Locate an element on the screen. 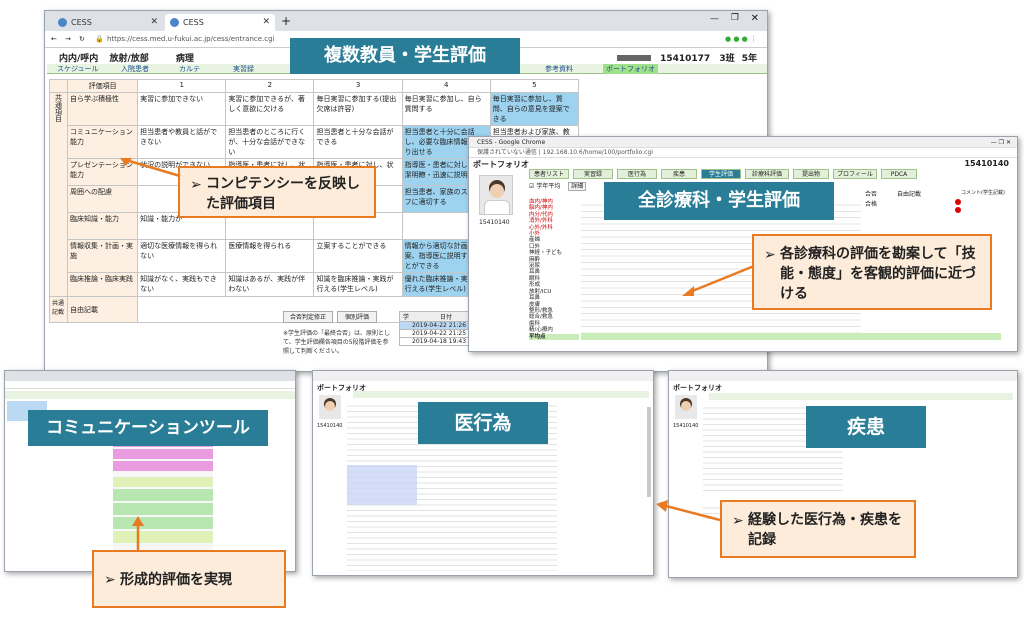  checkbox-icon: ☑ is located at coordinates (531, 186).